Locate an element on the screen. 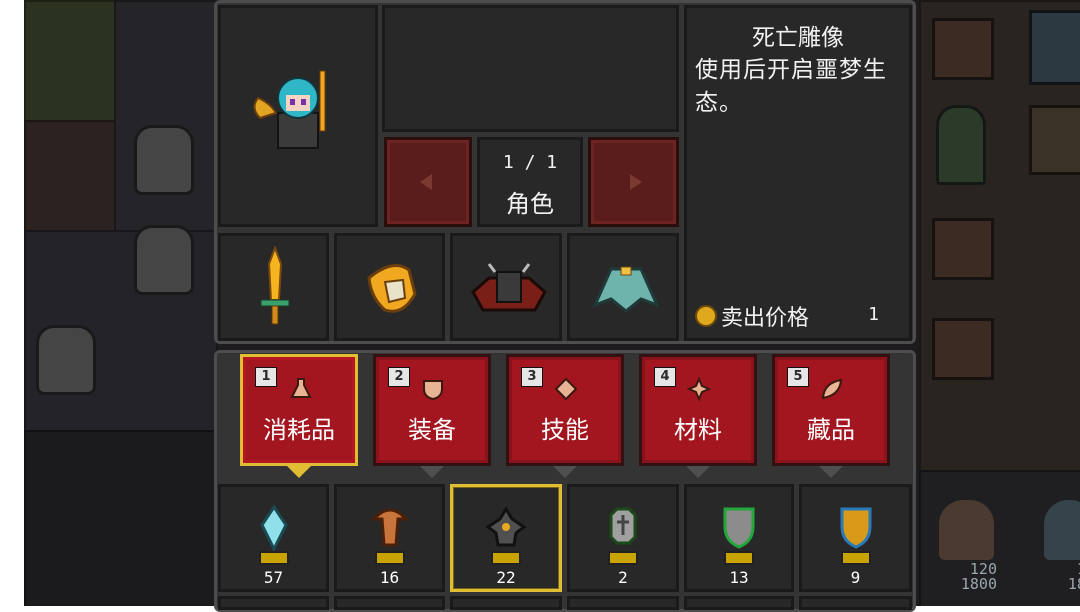  tab-label: 藏品 is located at coordinates (831, 430).